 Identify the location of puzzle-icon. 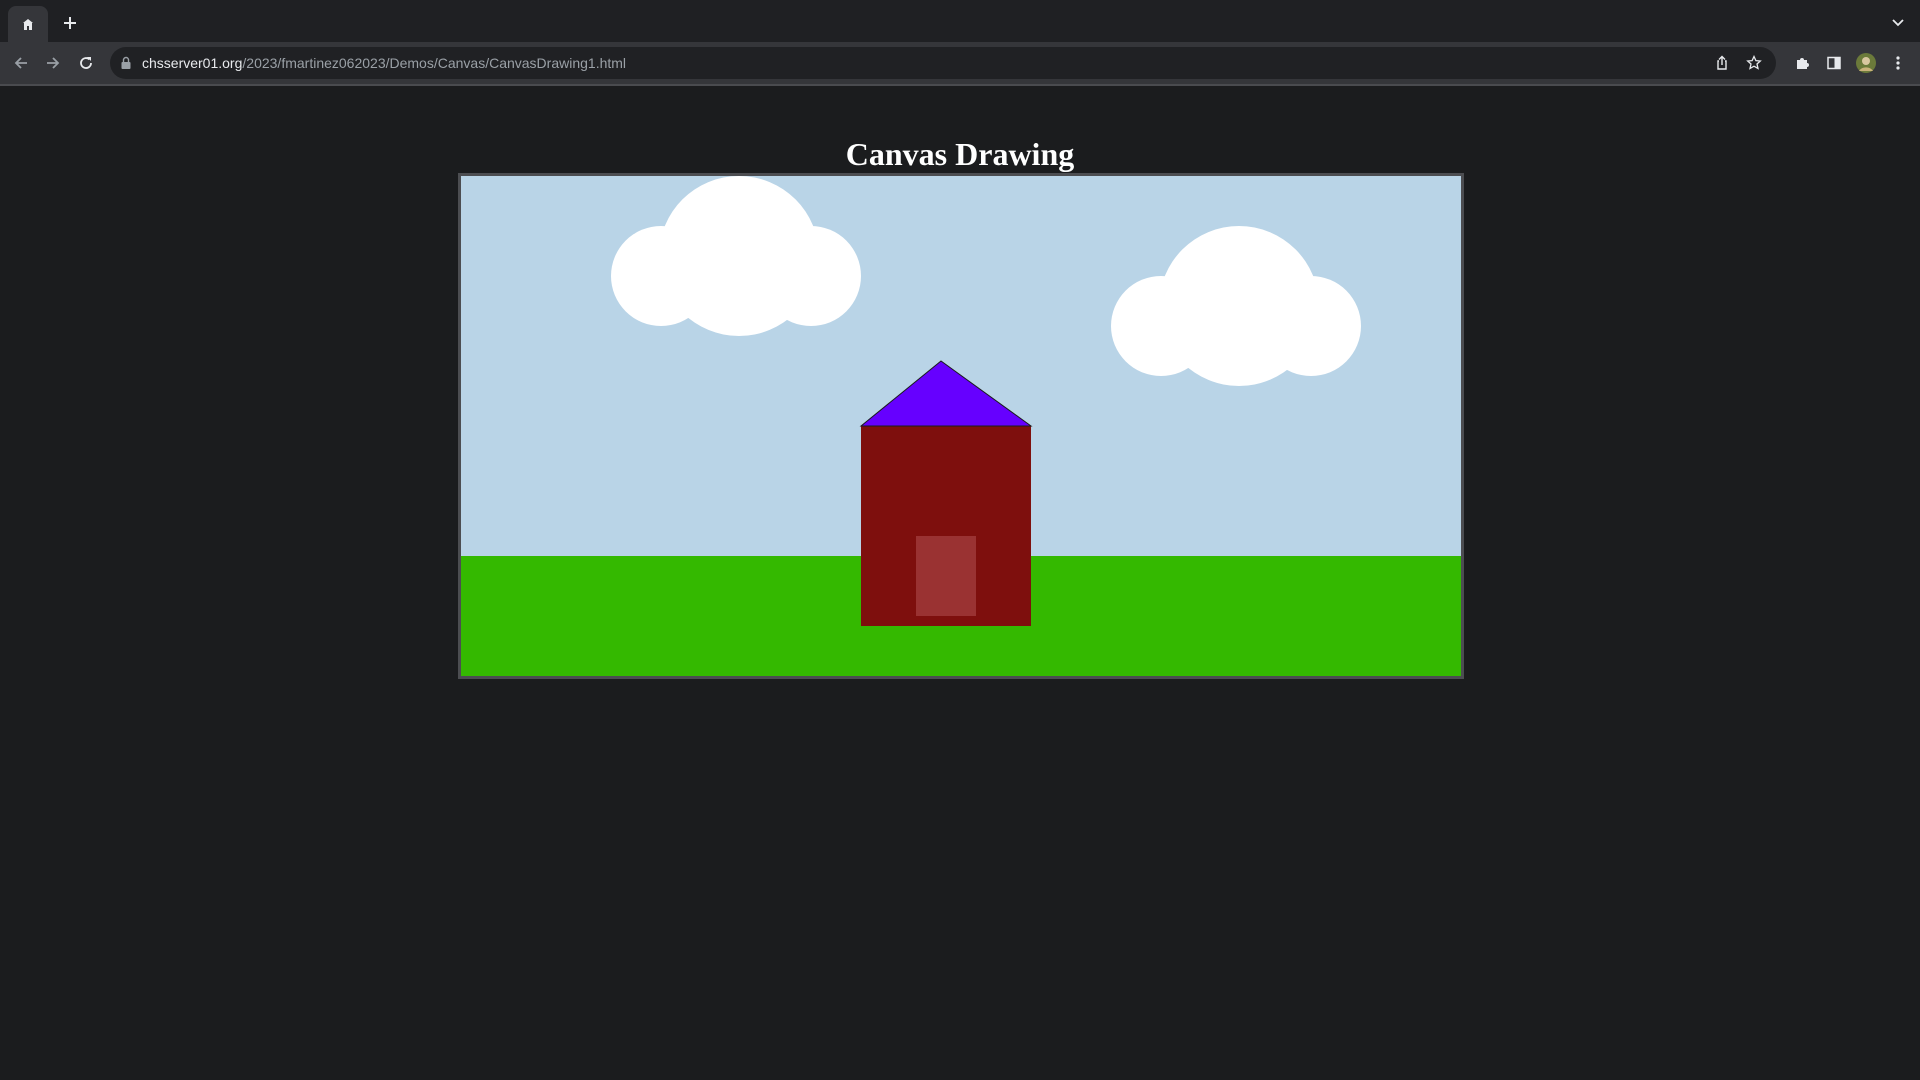
(1802, 63).